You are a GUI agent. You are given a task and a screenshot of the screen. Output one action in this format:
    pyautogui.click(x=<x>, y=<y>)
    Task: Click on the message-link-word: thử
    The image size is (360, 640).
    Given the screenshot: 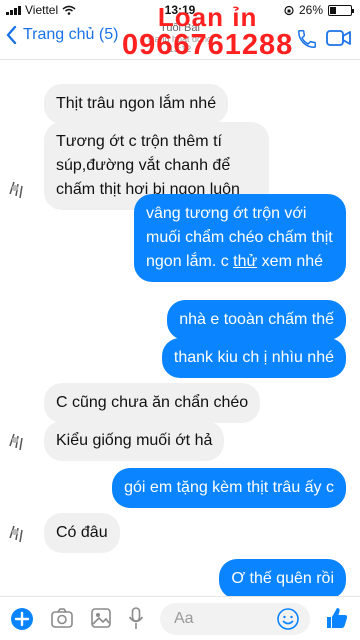 What is the action you would take?
    pyautogui.click(x=245, y=261)
    